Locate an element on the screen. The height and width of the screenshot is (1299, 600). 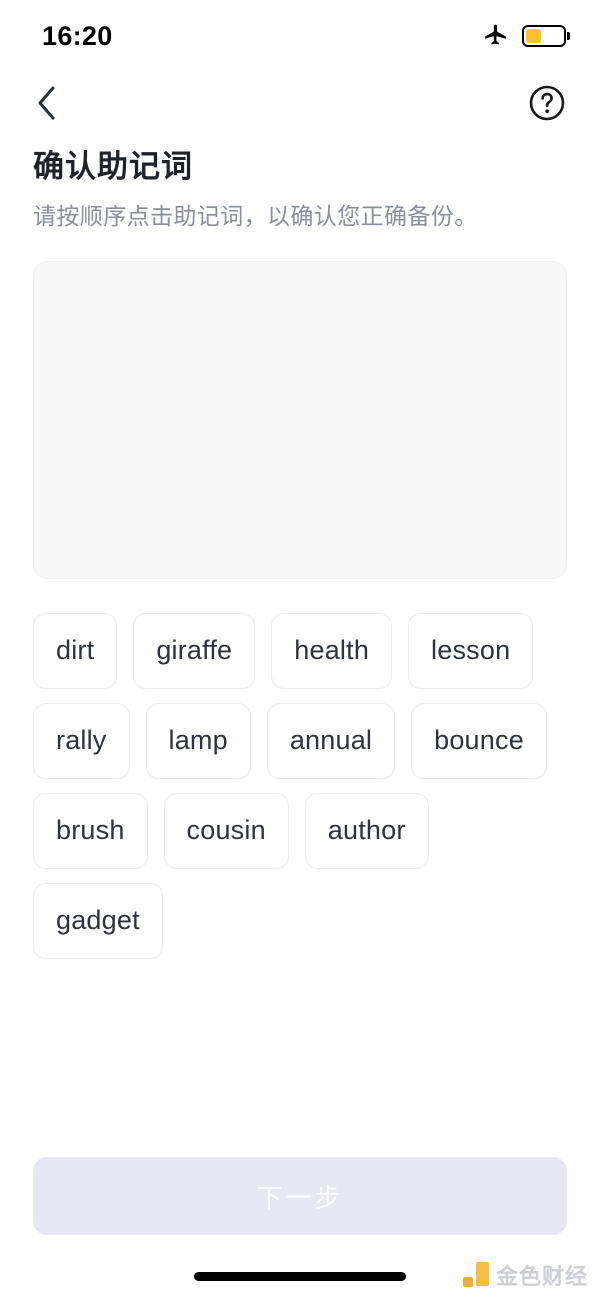
word-chip: lamp is located at coordinates (198, 740).